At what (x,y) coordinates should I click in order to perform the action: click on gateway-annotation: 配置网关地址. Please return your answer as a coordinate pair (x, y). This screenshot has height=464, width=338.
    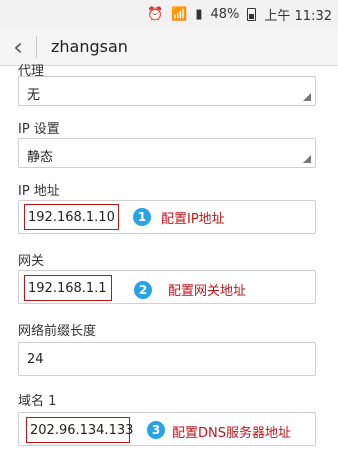
    Looking at the image, I should click on (207, 291).